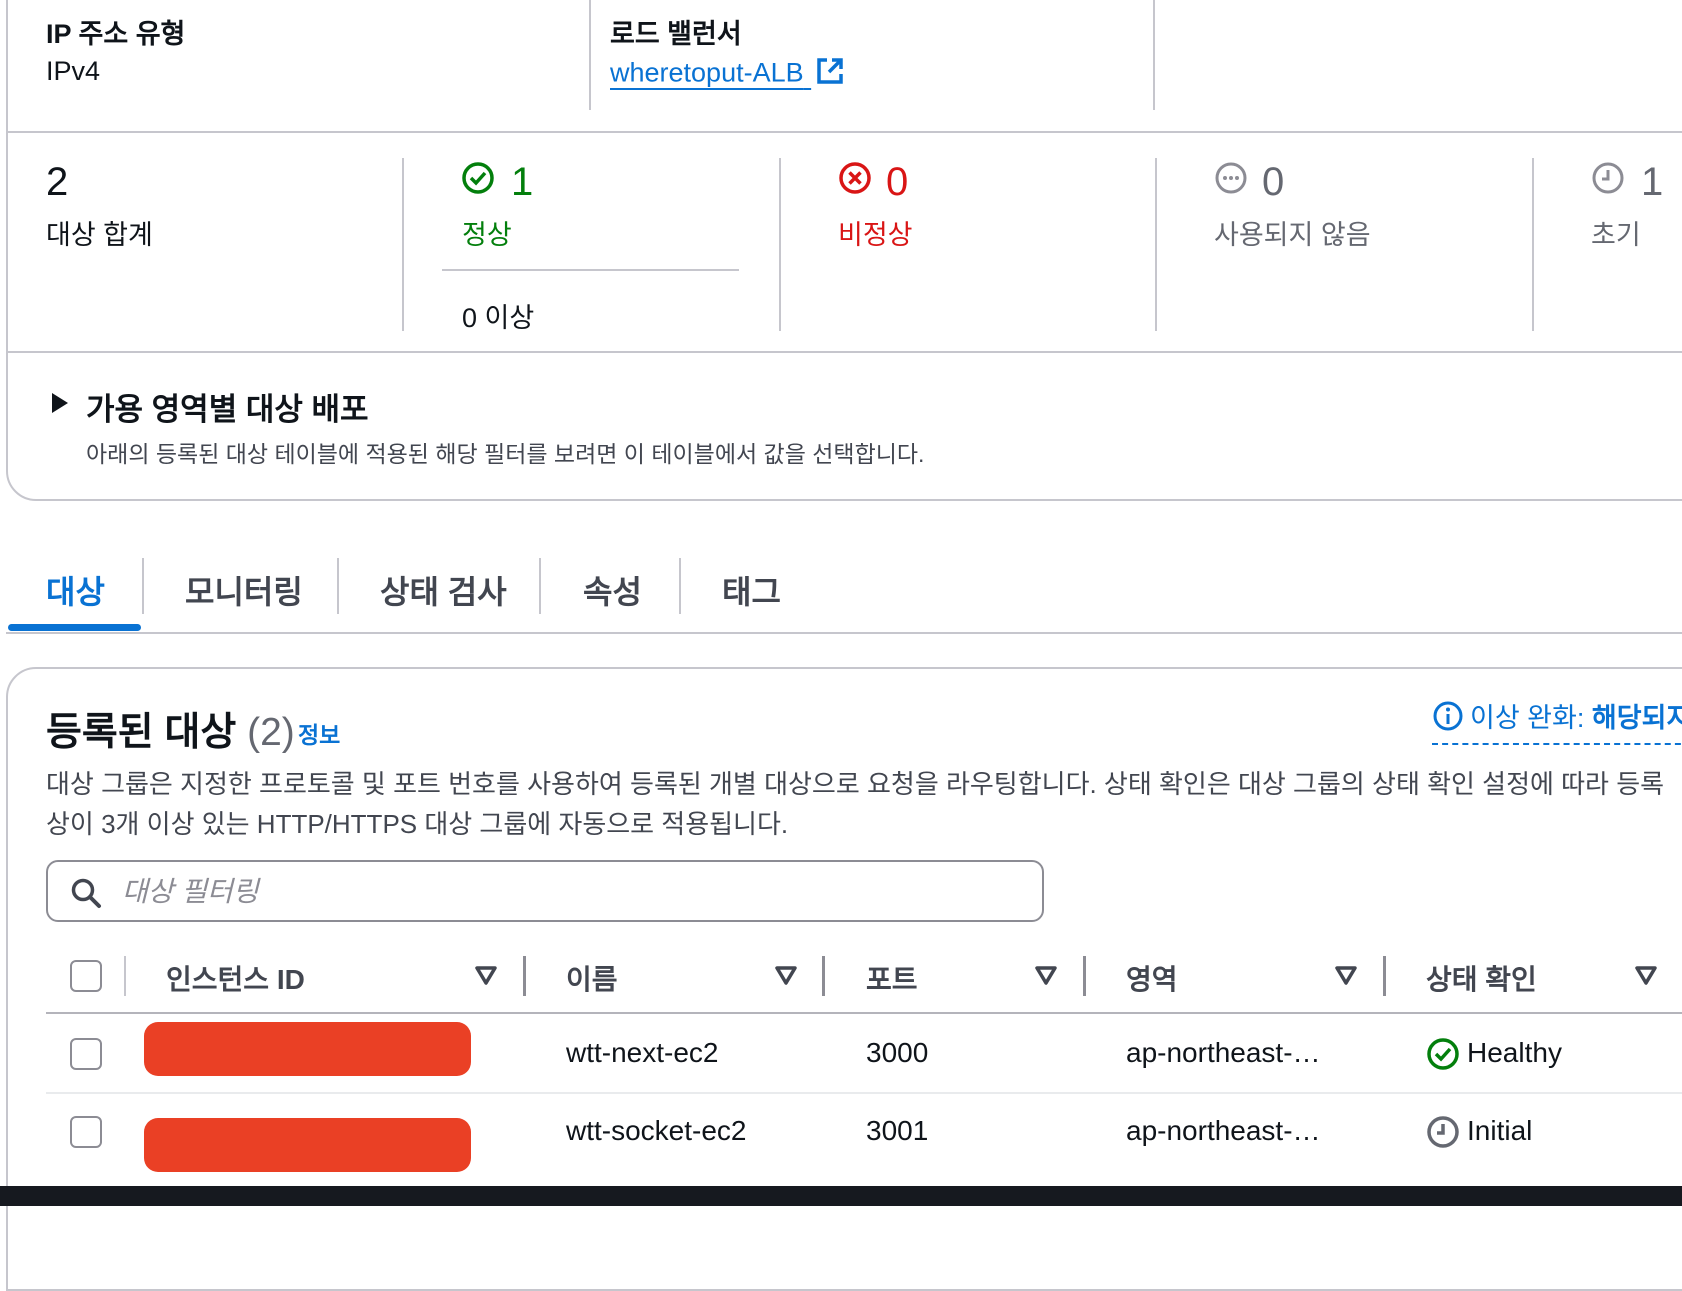  Describe the element at coordinates (235, 978) in the screenshot. I see `column-header-instance-id: 인스턴스 ID` at that location.